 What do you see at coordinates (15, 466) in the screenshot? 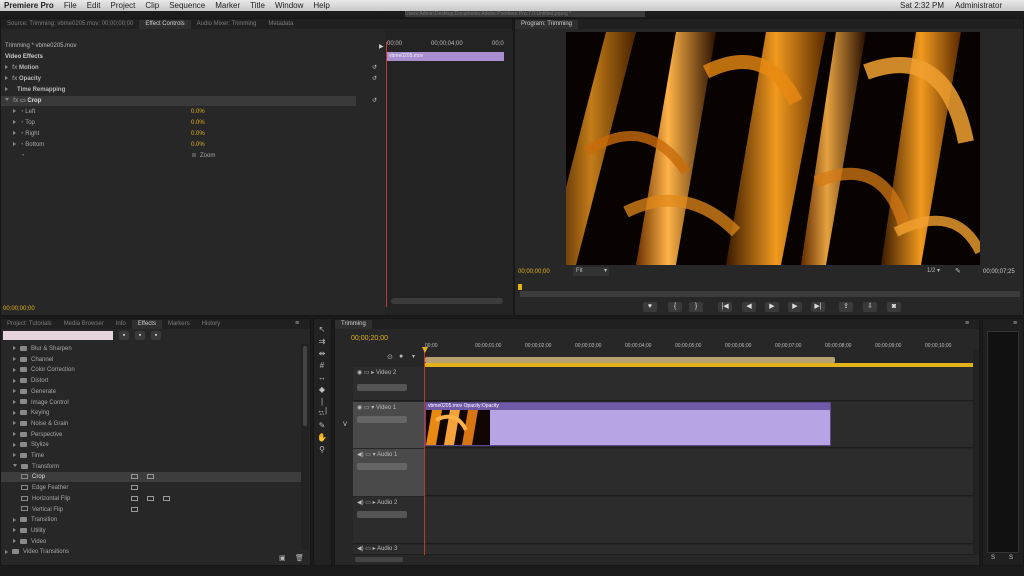
I see `collapse-icon` at bounding box center [15, 466].